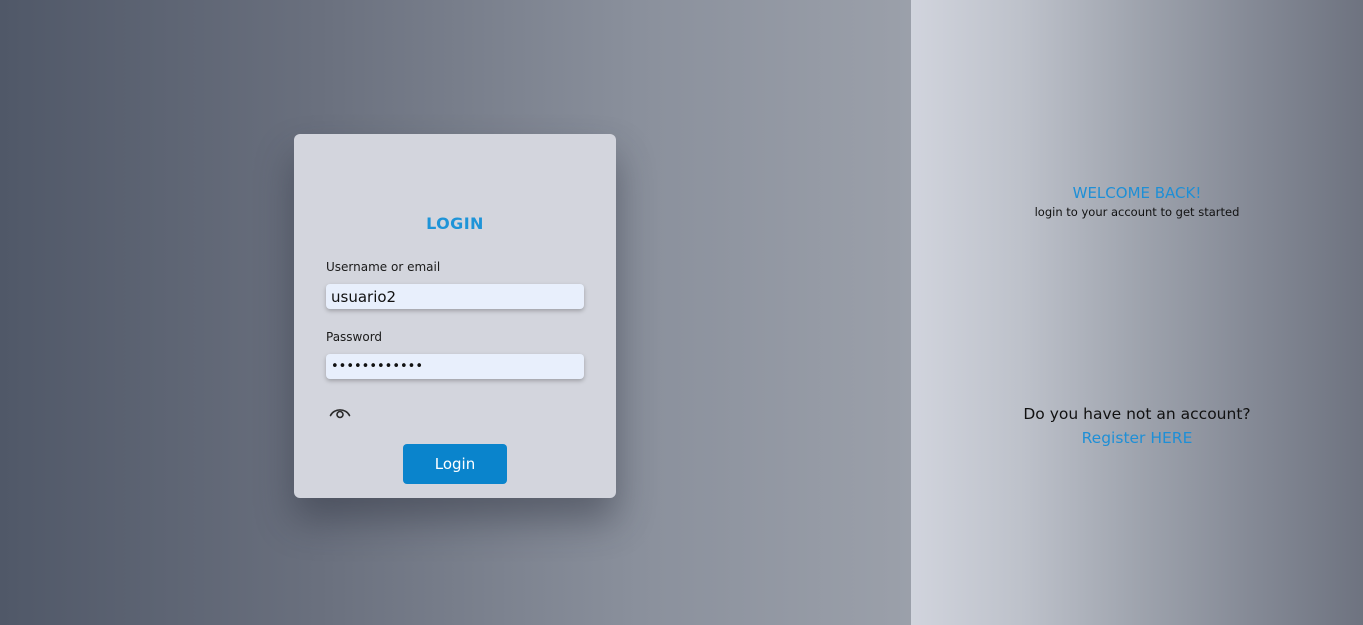 This screenshot has height=625, width=1363. What do you see at coordinates (354, 337) in the screenshot?
I see `password-label: Password` at bounding box center [354, 337].